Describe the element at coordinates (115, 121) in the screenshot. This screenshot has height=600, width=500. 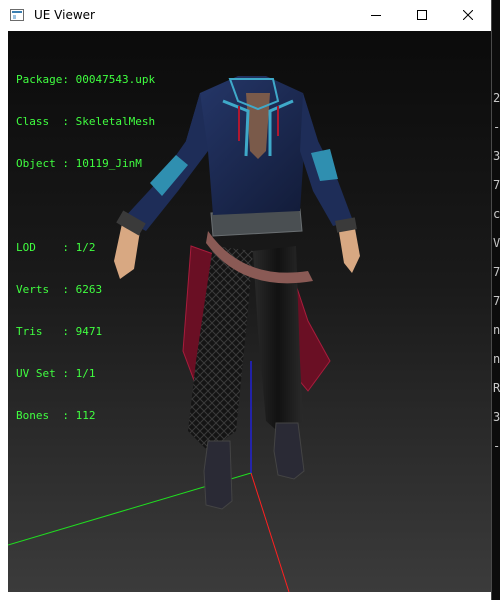
I see `info-class-value: SkeletalMesh` at that location.